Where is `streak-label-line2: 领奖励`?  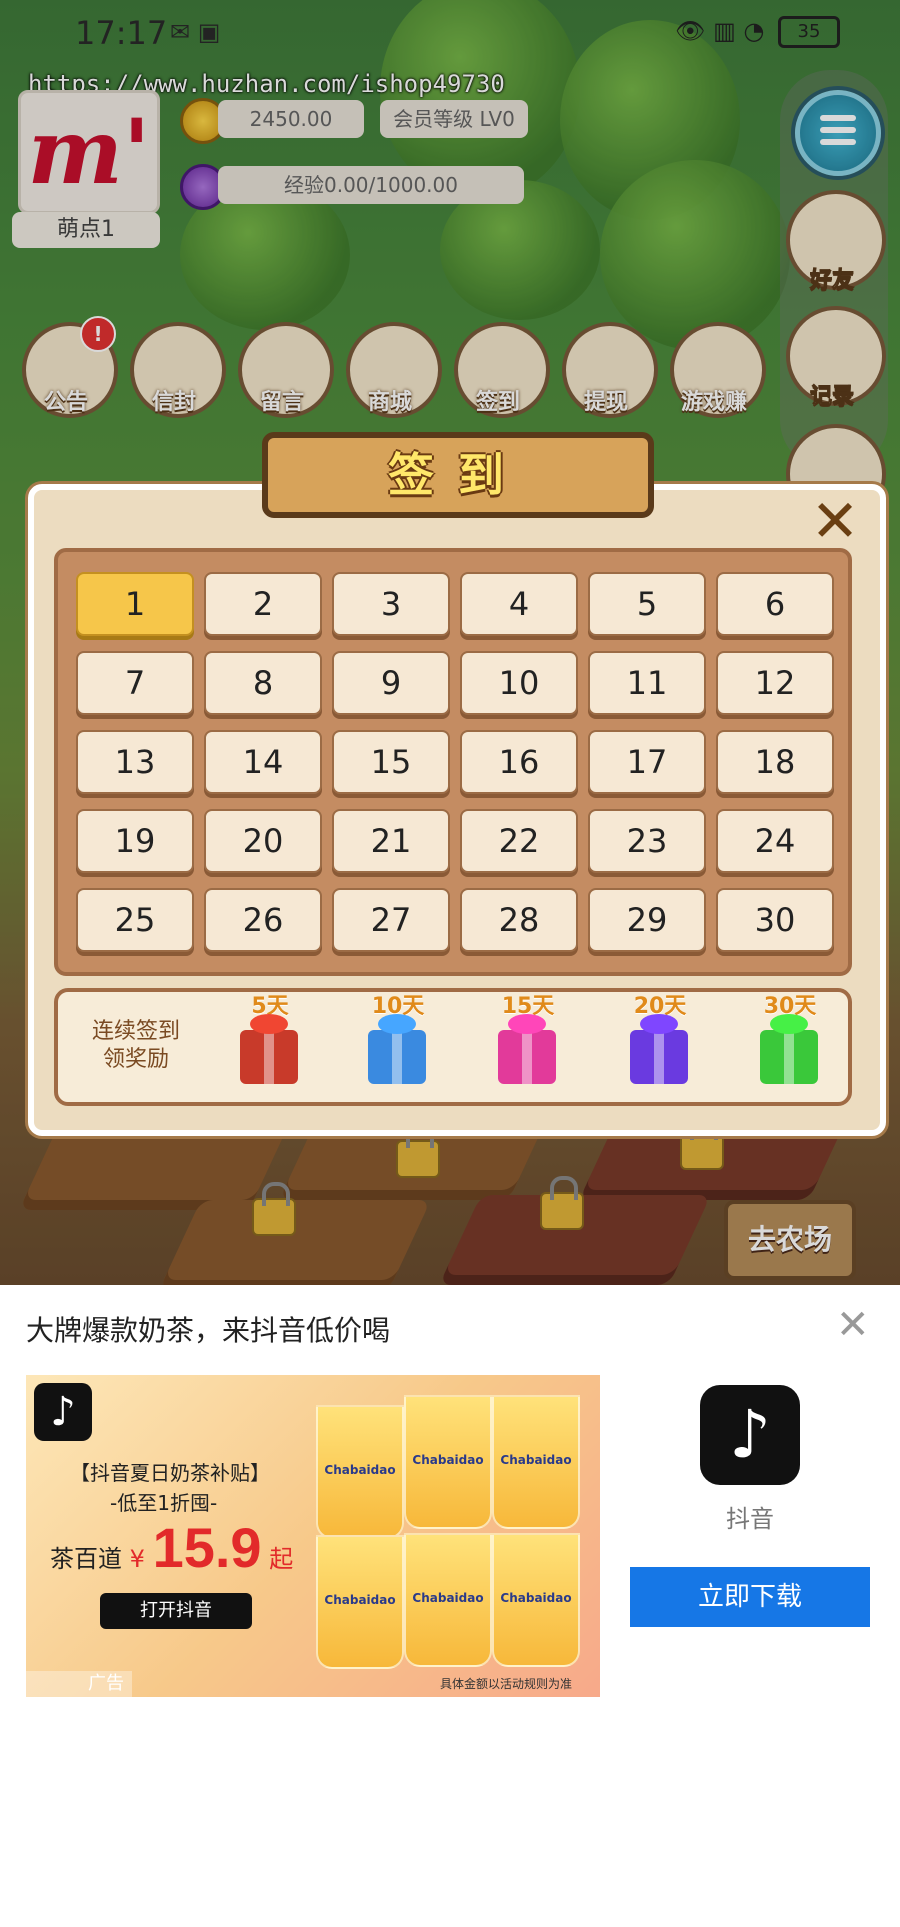
streak-label-line2: 领奖励 is located at coordinates (135, 1059).